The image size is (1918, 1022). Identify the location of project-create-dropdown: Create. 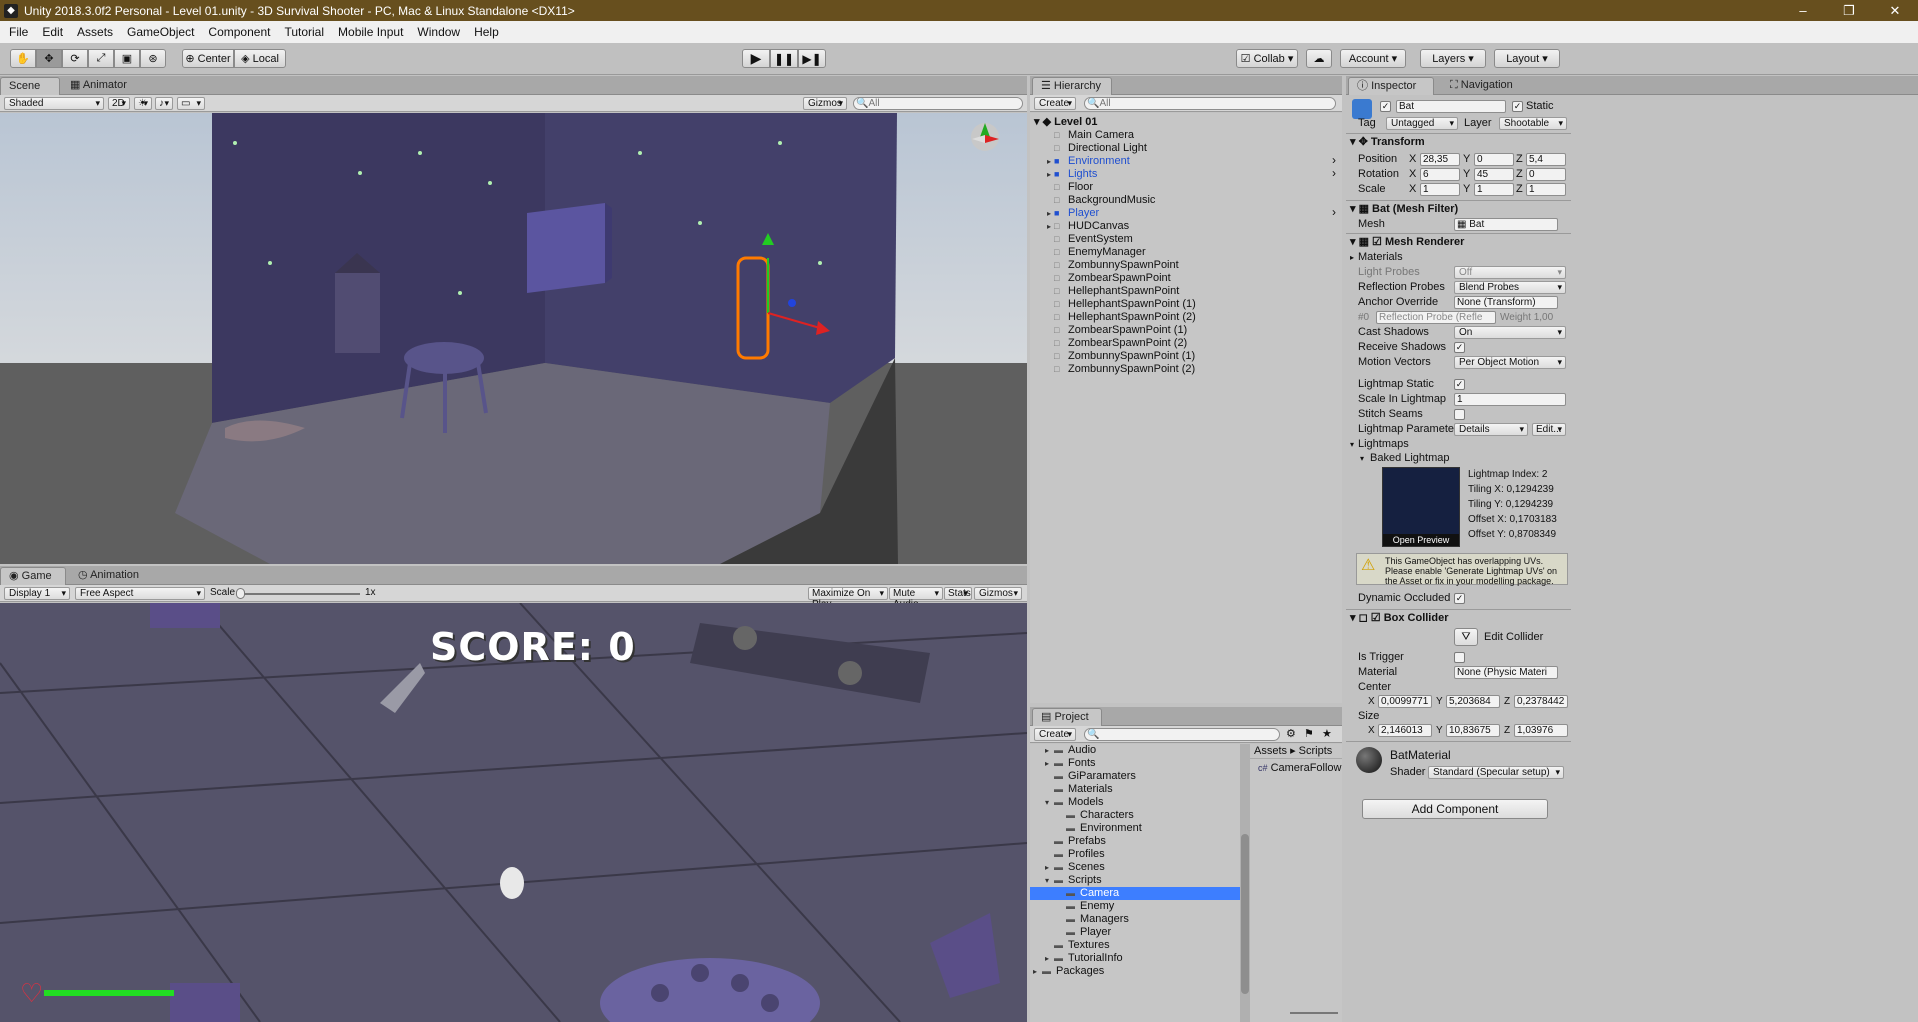
(1055, 734).